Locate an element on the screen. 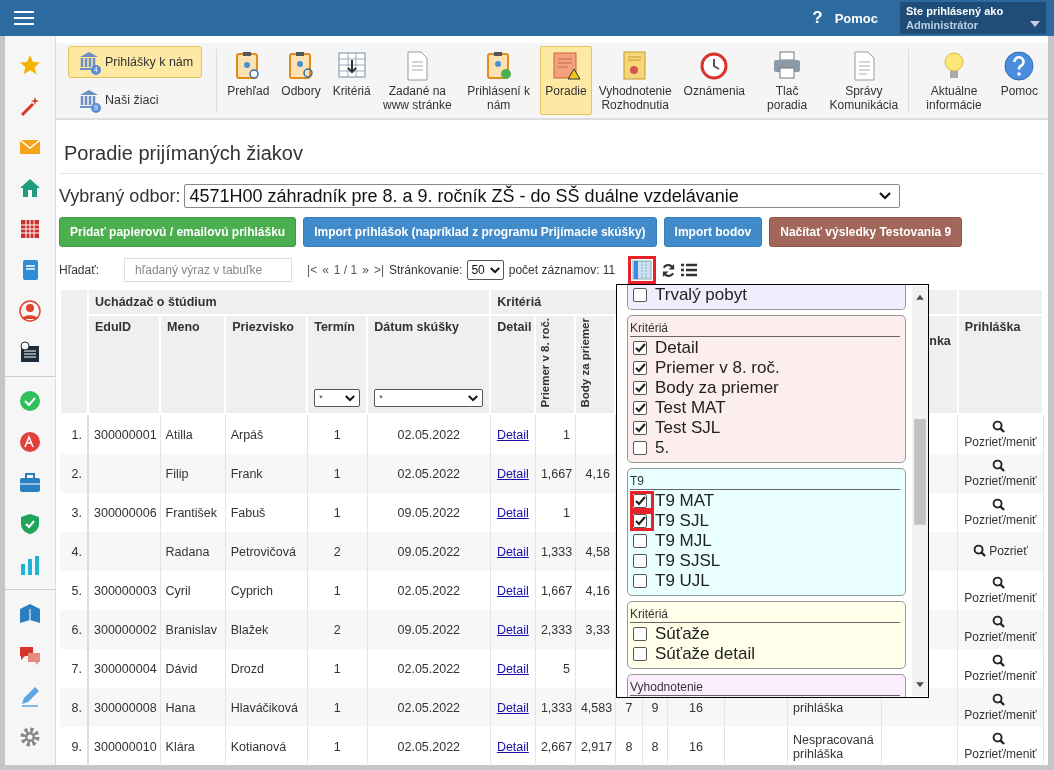 The height and width of the screenshot is (770, 1054). last-page-link: >| is located at coordinates (378, 270).